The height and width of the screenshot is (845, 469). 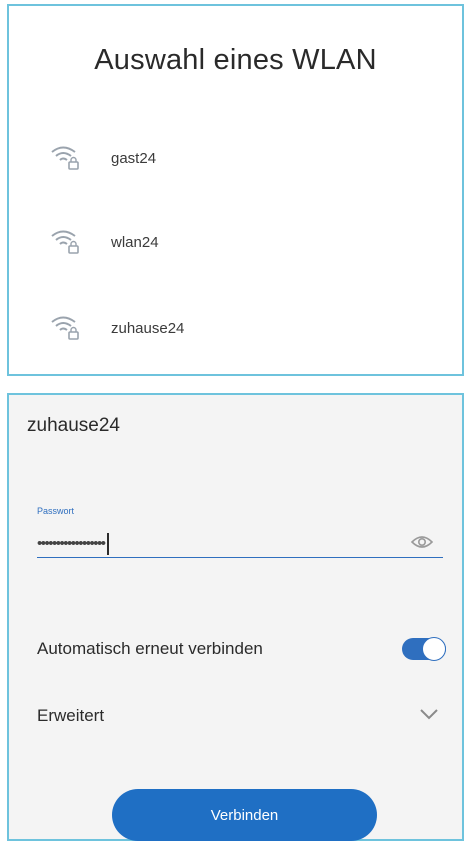 What do you see at coordinates (70, 716) in the screenshot?
I see `advanced-label: Erweitert` at bounding box center [70, 716].